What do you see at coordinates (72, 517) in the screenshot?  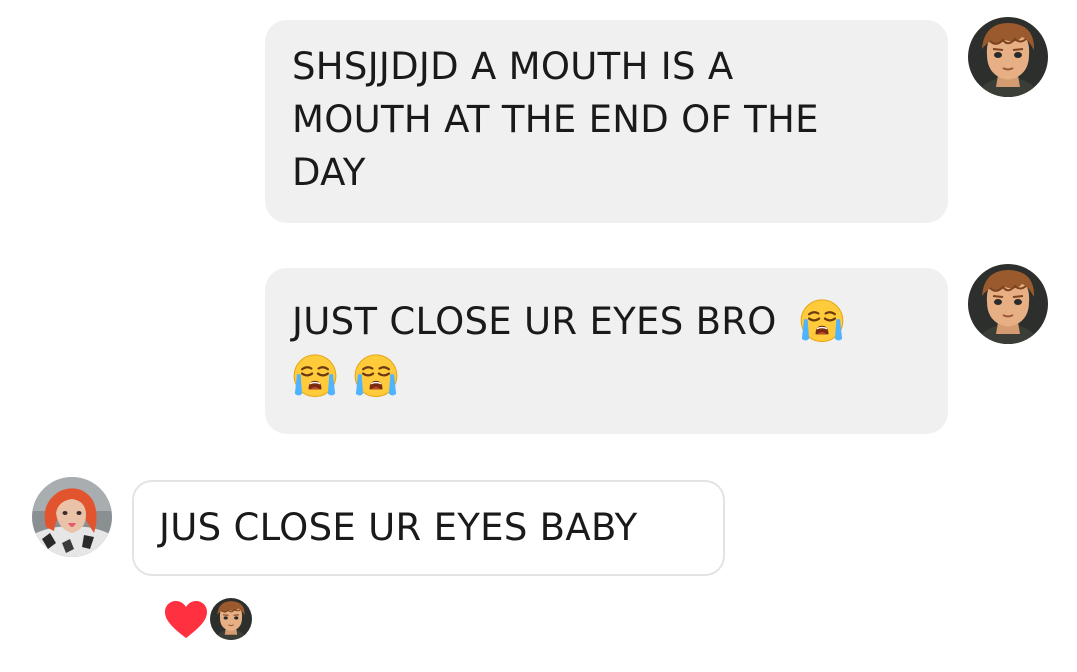 I see `red-haired-girl-avatar-icon` at bounding box center [72, 517].